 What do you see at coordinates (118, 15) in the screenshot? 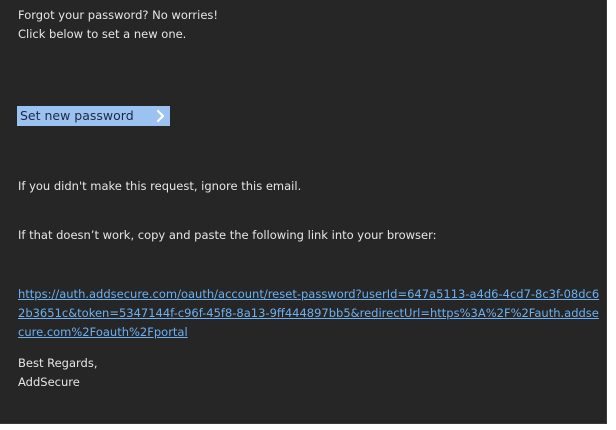
I see `intro-line-1: Forgot your password? No worries!` at bounding box center [118, 15].